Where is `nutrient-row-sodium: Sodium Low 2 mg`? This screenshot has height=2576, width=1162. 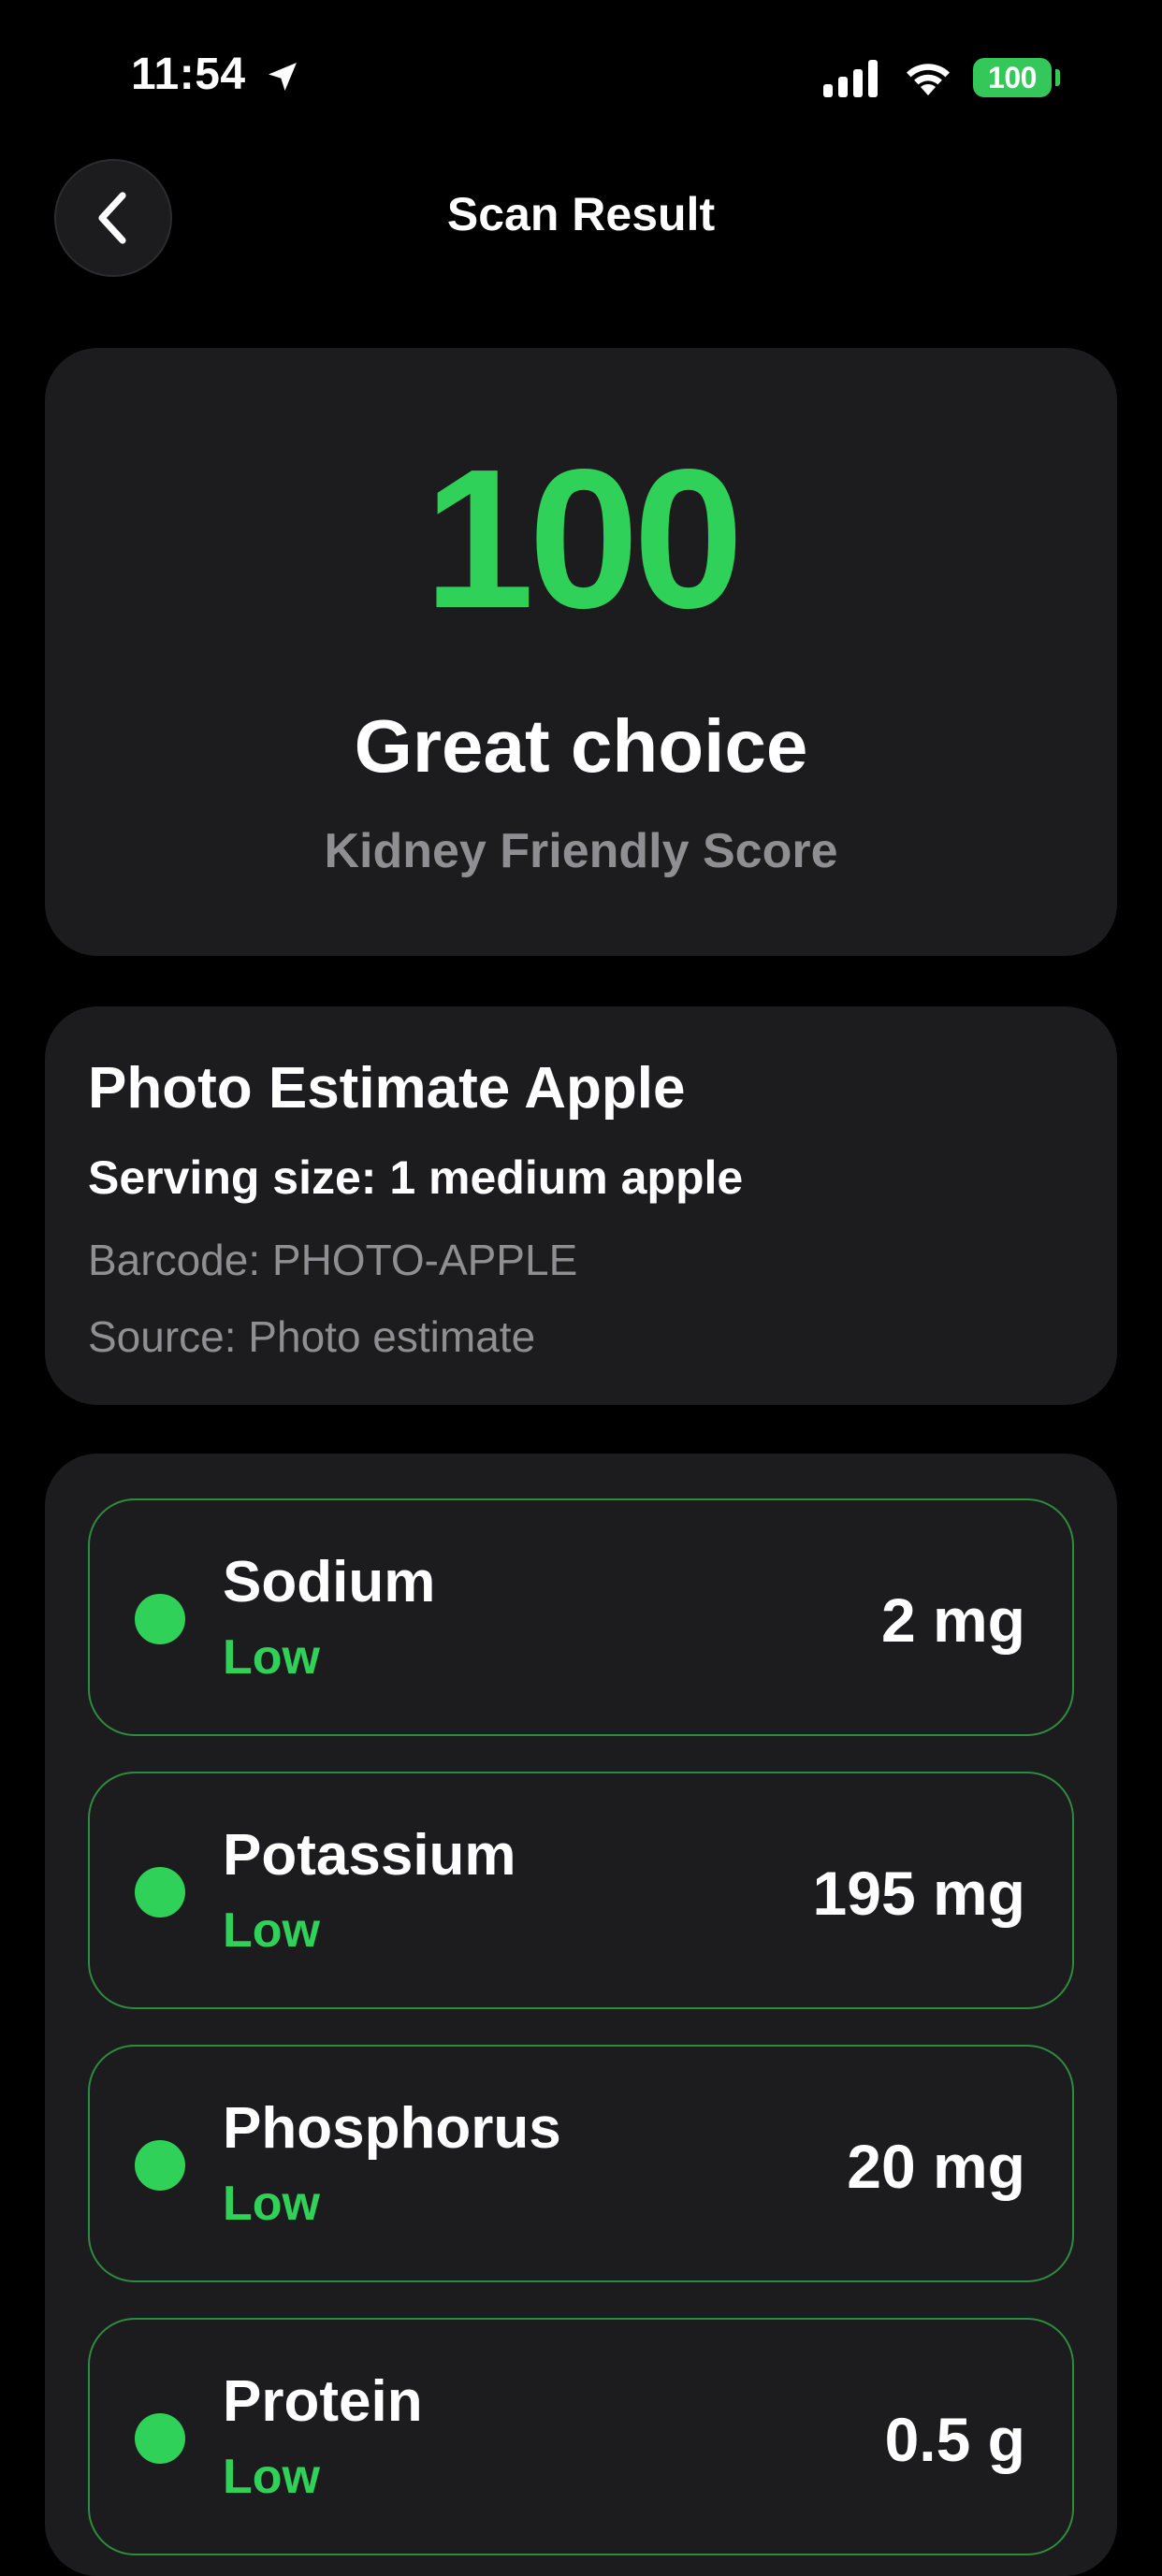 nutrient-row-sodium: Sodium Low 2 mg is located at coordinates (581, 1617).